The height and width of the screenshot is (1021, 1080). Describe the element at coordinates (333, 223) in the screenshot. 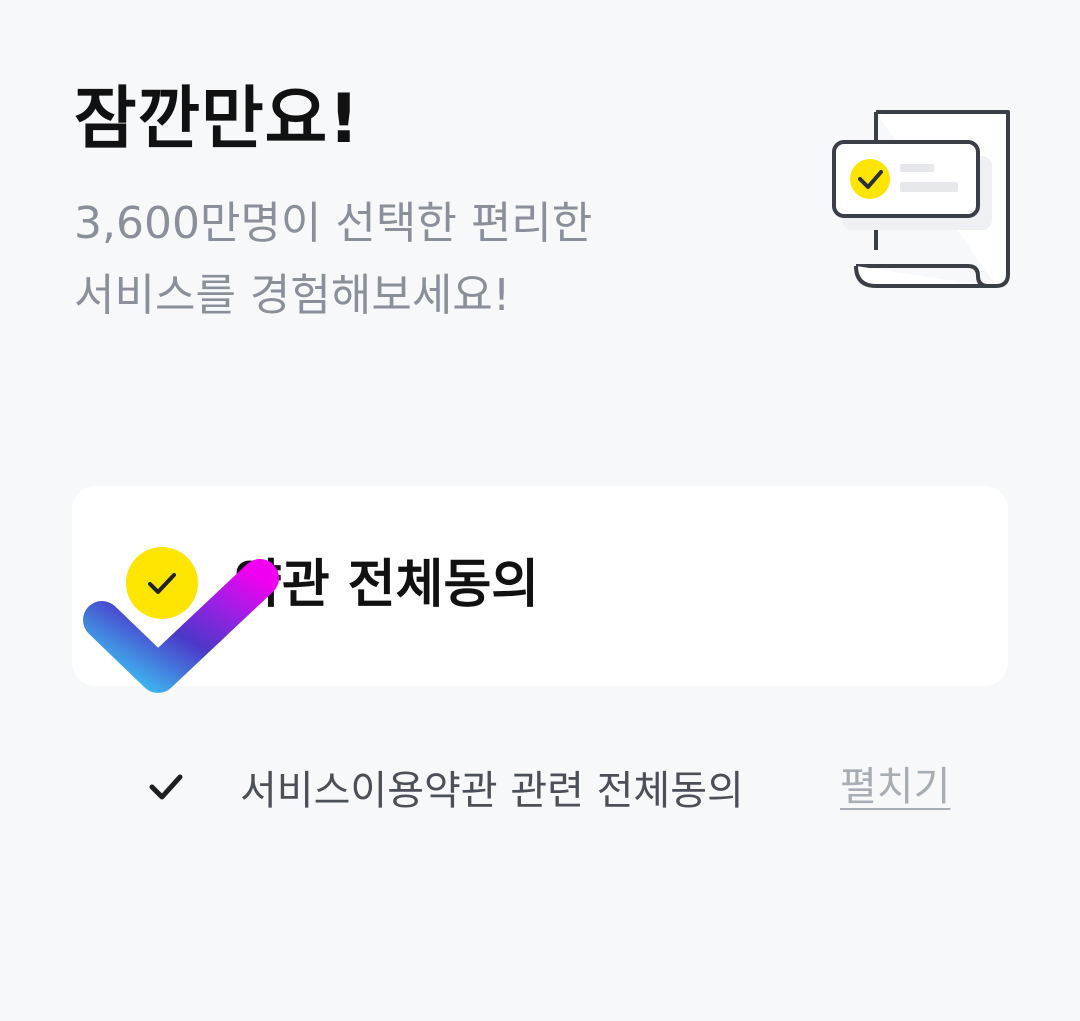

I see `subtitle-line-1: 3,600만명이 선택한 편리한` at that location.